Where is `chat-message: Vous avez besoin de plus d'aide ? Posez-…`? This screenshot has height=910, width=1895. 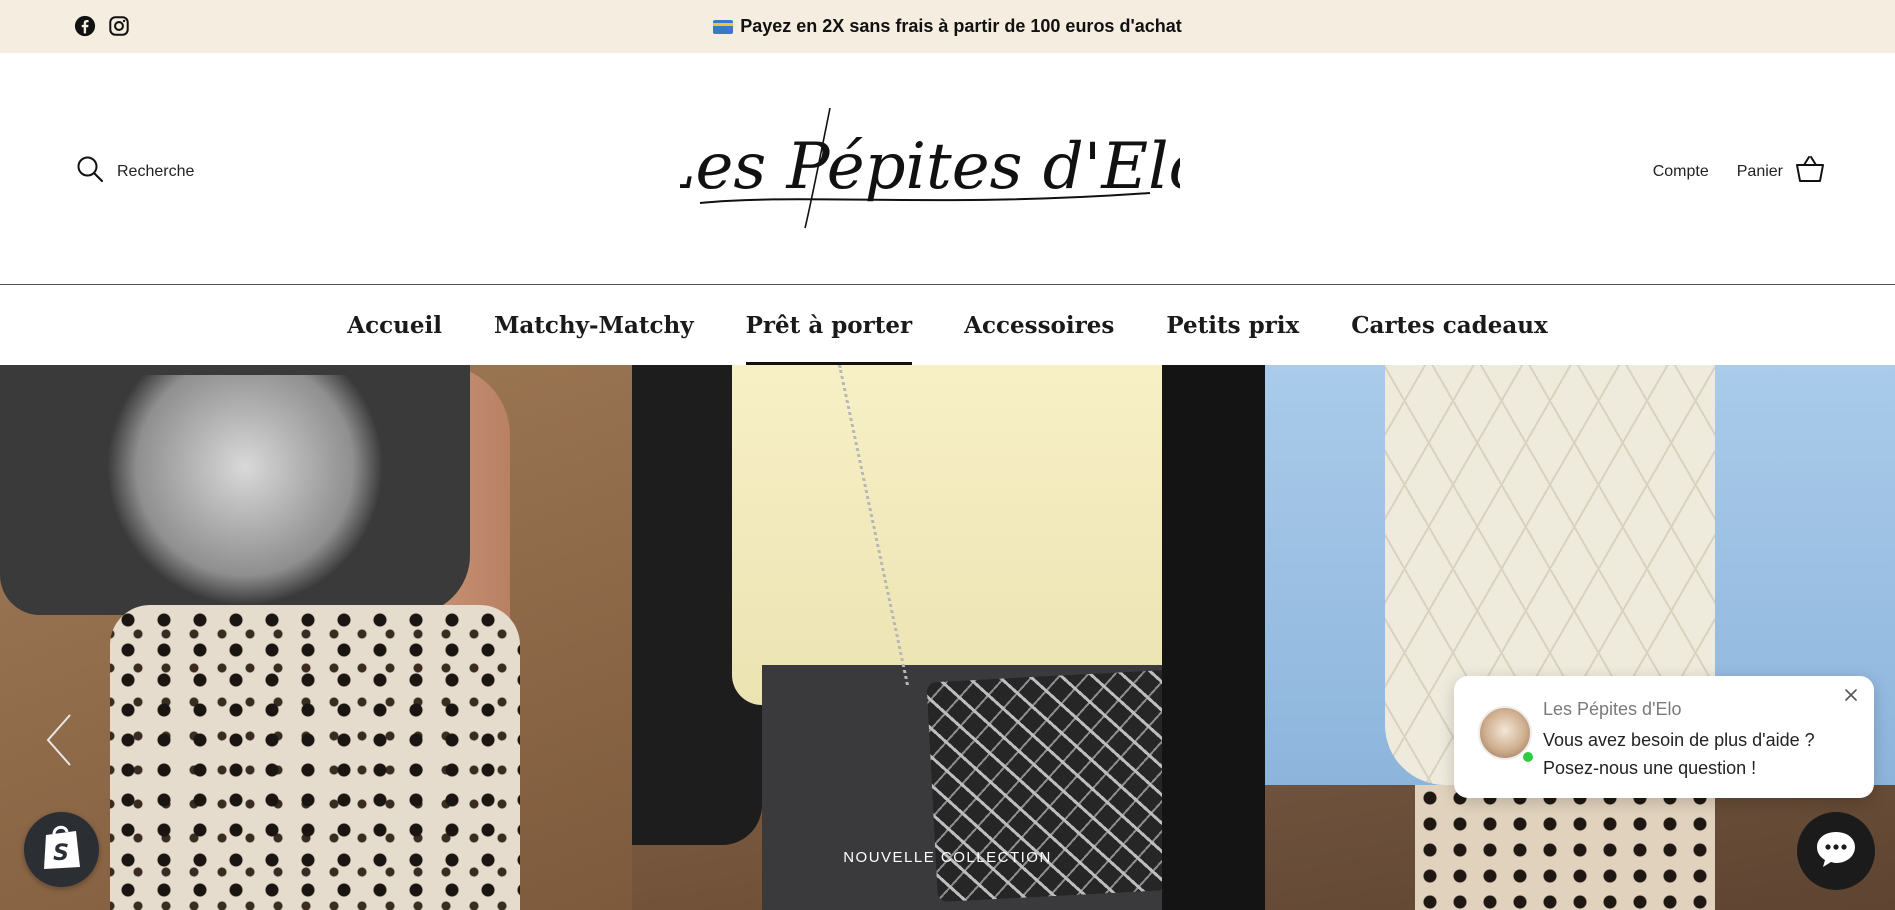 chat-message: Vous avez besoin de plus d'aide ? Posez-… is located at coordinates (1679, 754).